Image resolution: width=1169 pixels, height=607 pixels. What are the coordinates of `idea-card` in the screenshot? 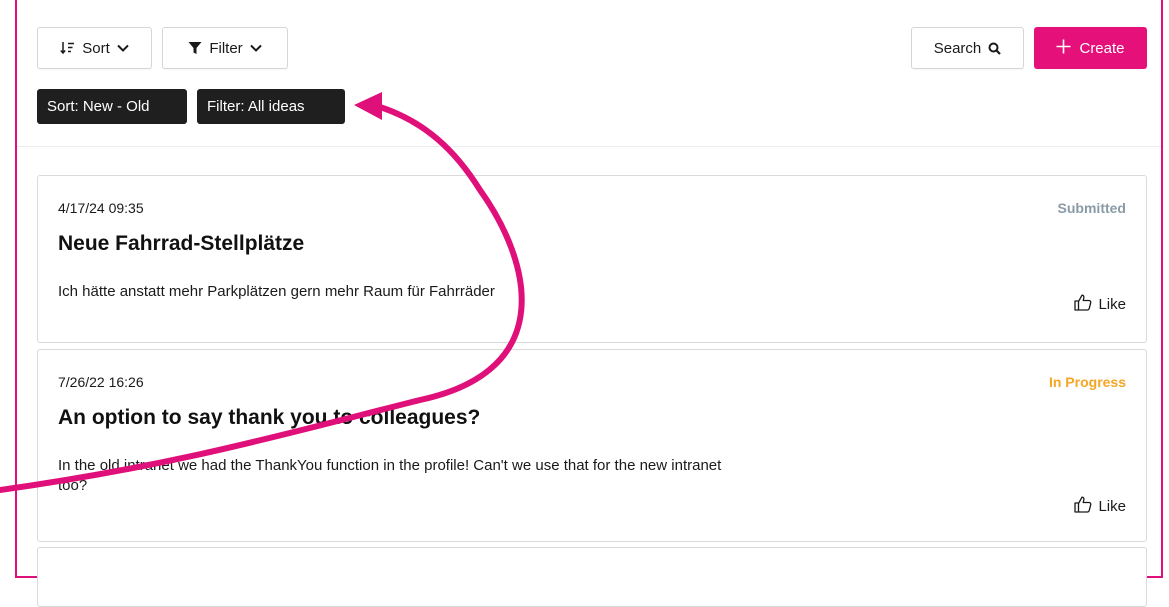 It's located at (592, 577).